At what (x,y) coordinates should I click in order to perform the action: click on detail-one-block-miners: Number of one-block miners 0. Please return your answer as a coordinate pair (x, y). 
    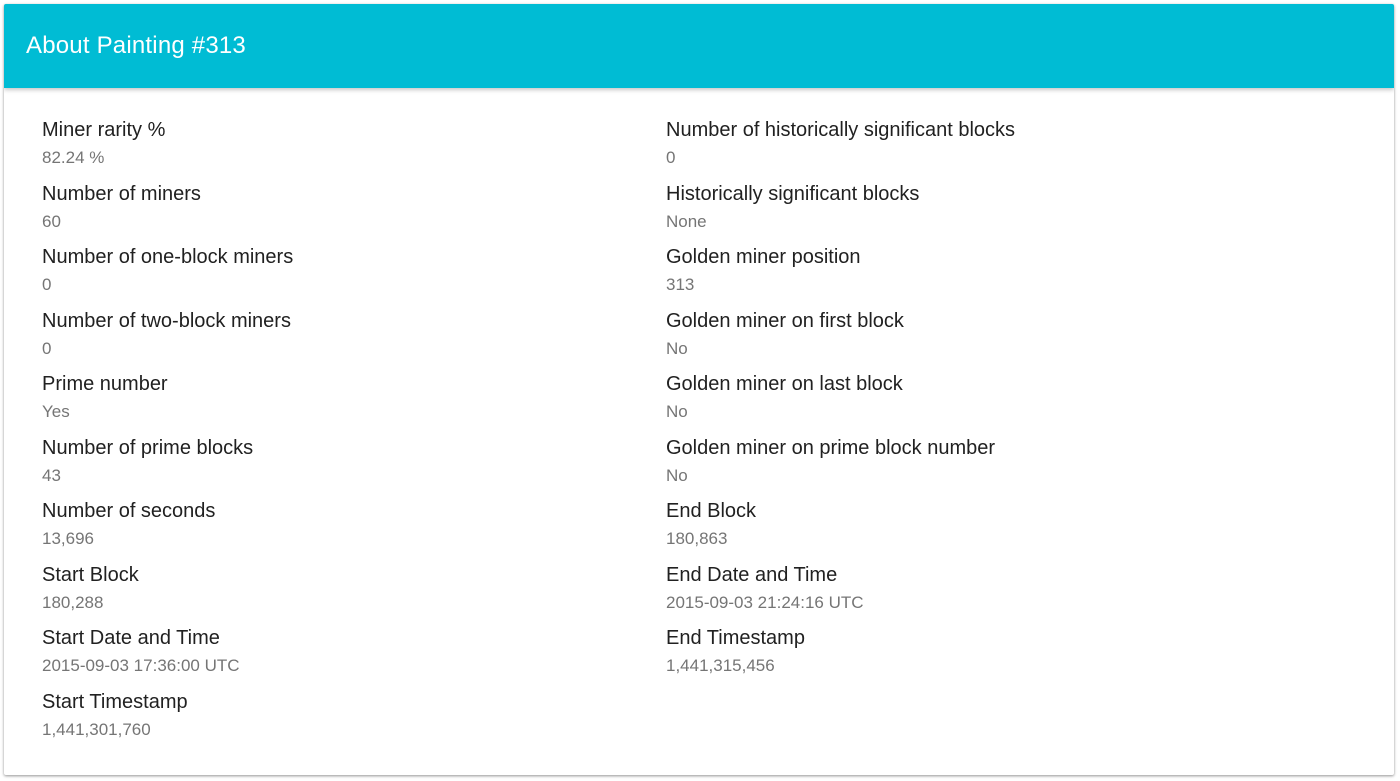
    Looking at the image, I should click on (342, 277).